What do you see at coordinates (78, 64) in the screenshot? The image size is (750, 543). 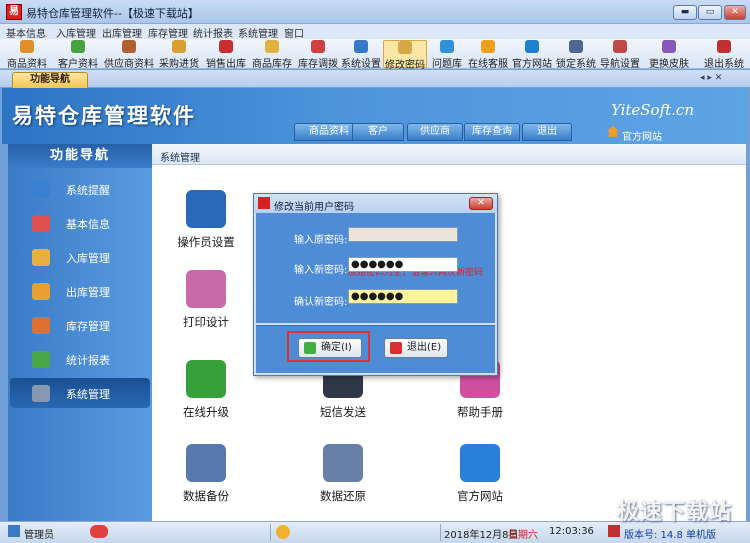 I see `tool-label: 客户资料` at bounding box center [78, 64].